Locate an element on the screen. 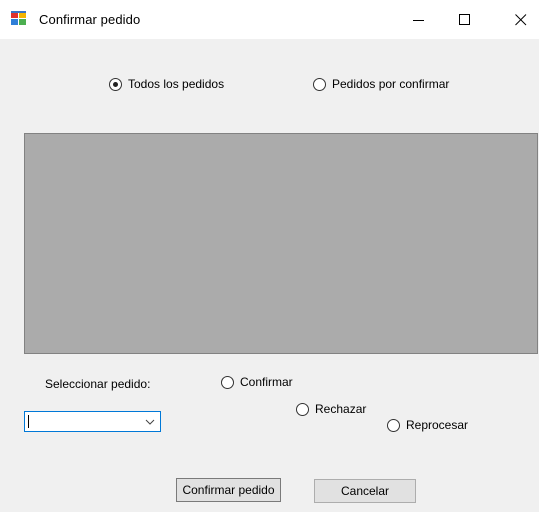  radio-pending-orders: Pedidos por confirmar is located at coordinates (381, 84).